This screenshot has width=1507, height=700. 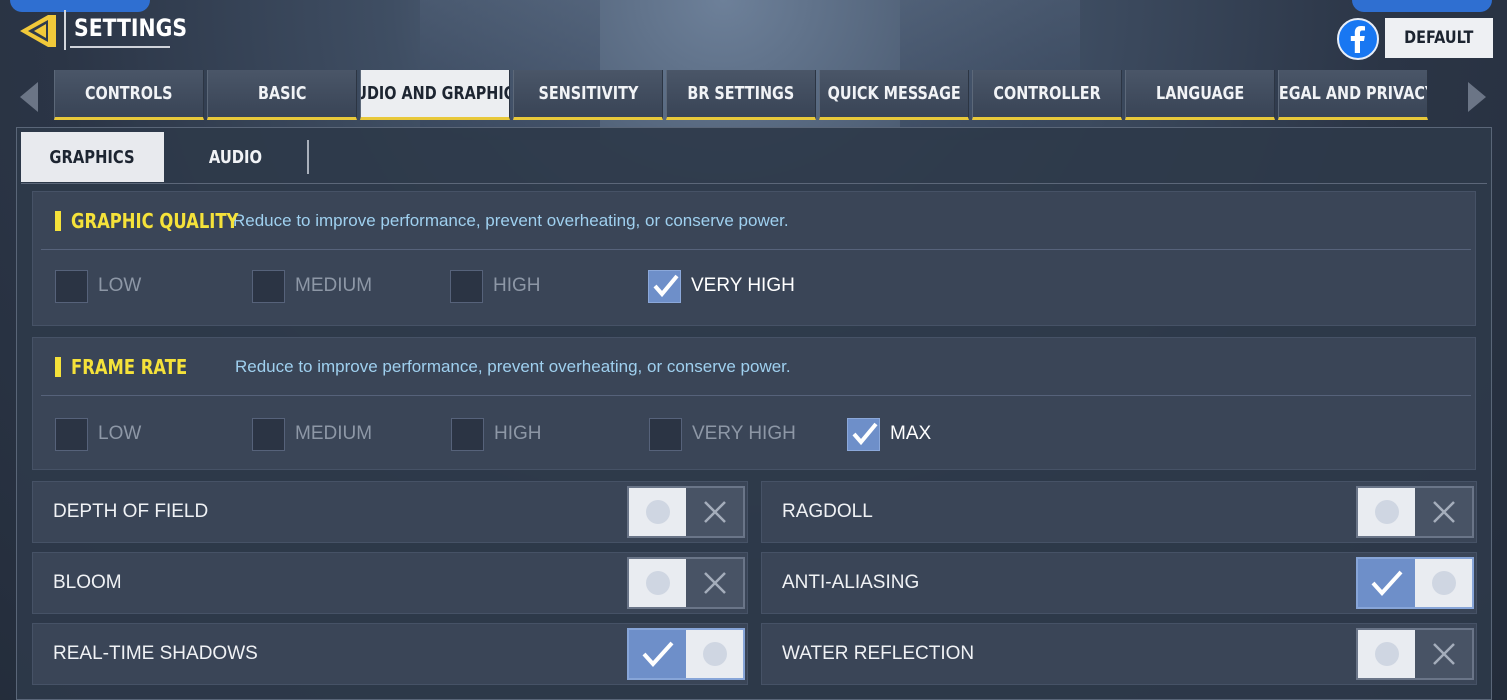 I want to click on setting-row-real-time-shadows: REAL-TIME SHADOWS, so click(x=390, y=654).